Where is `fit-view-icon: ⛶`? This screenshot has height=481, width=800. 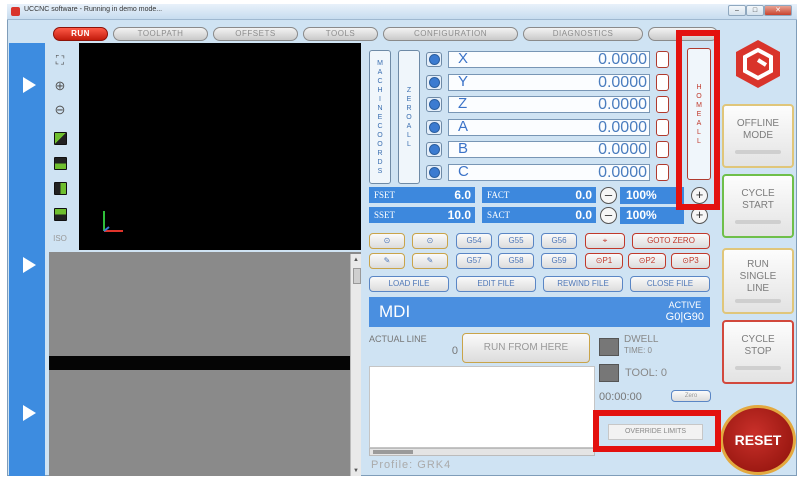 fit-view-icon: ⛶ is located at coordinates (60, 60).